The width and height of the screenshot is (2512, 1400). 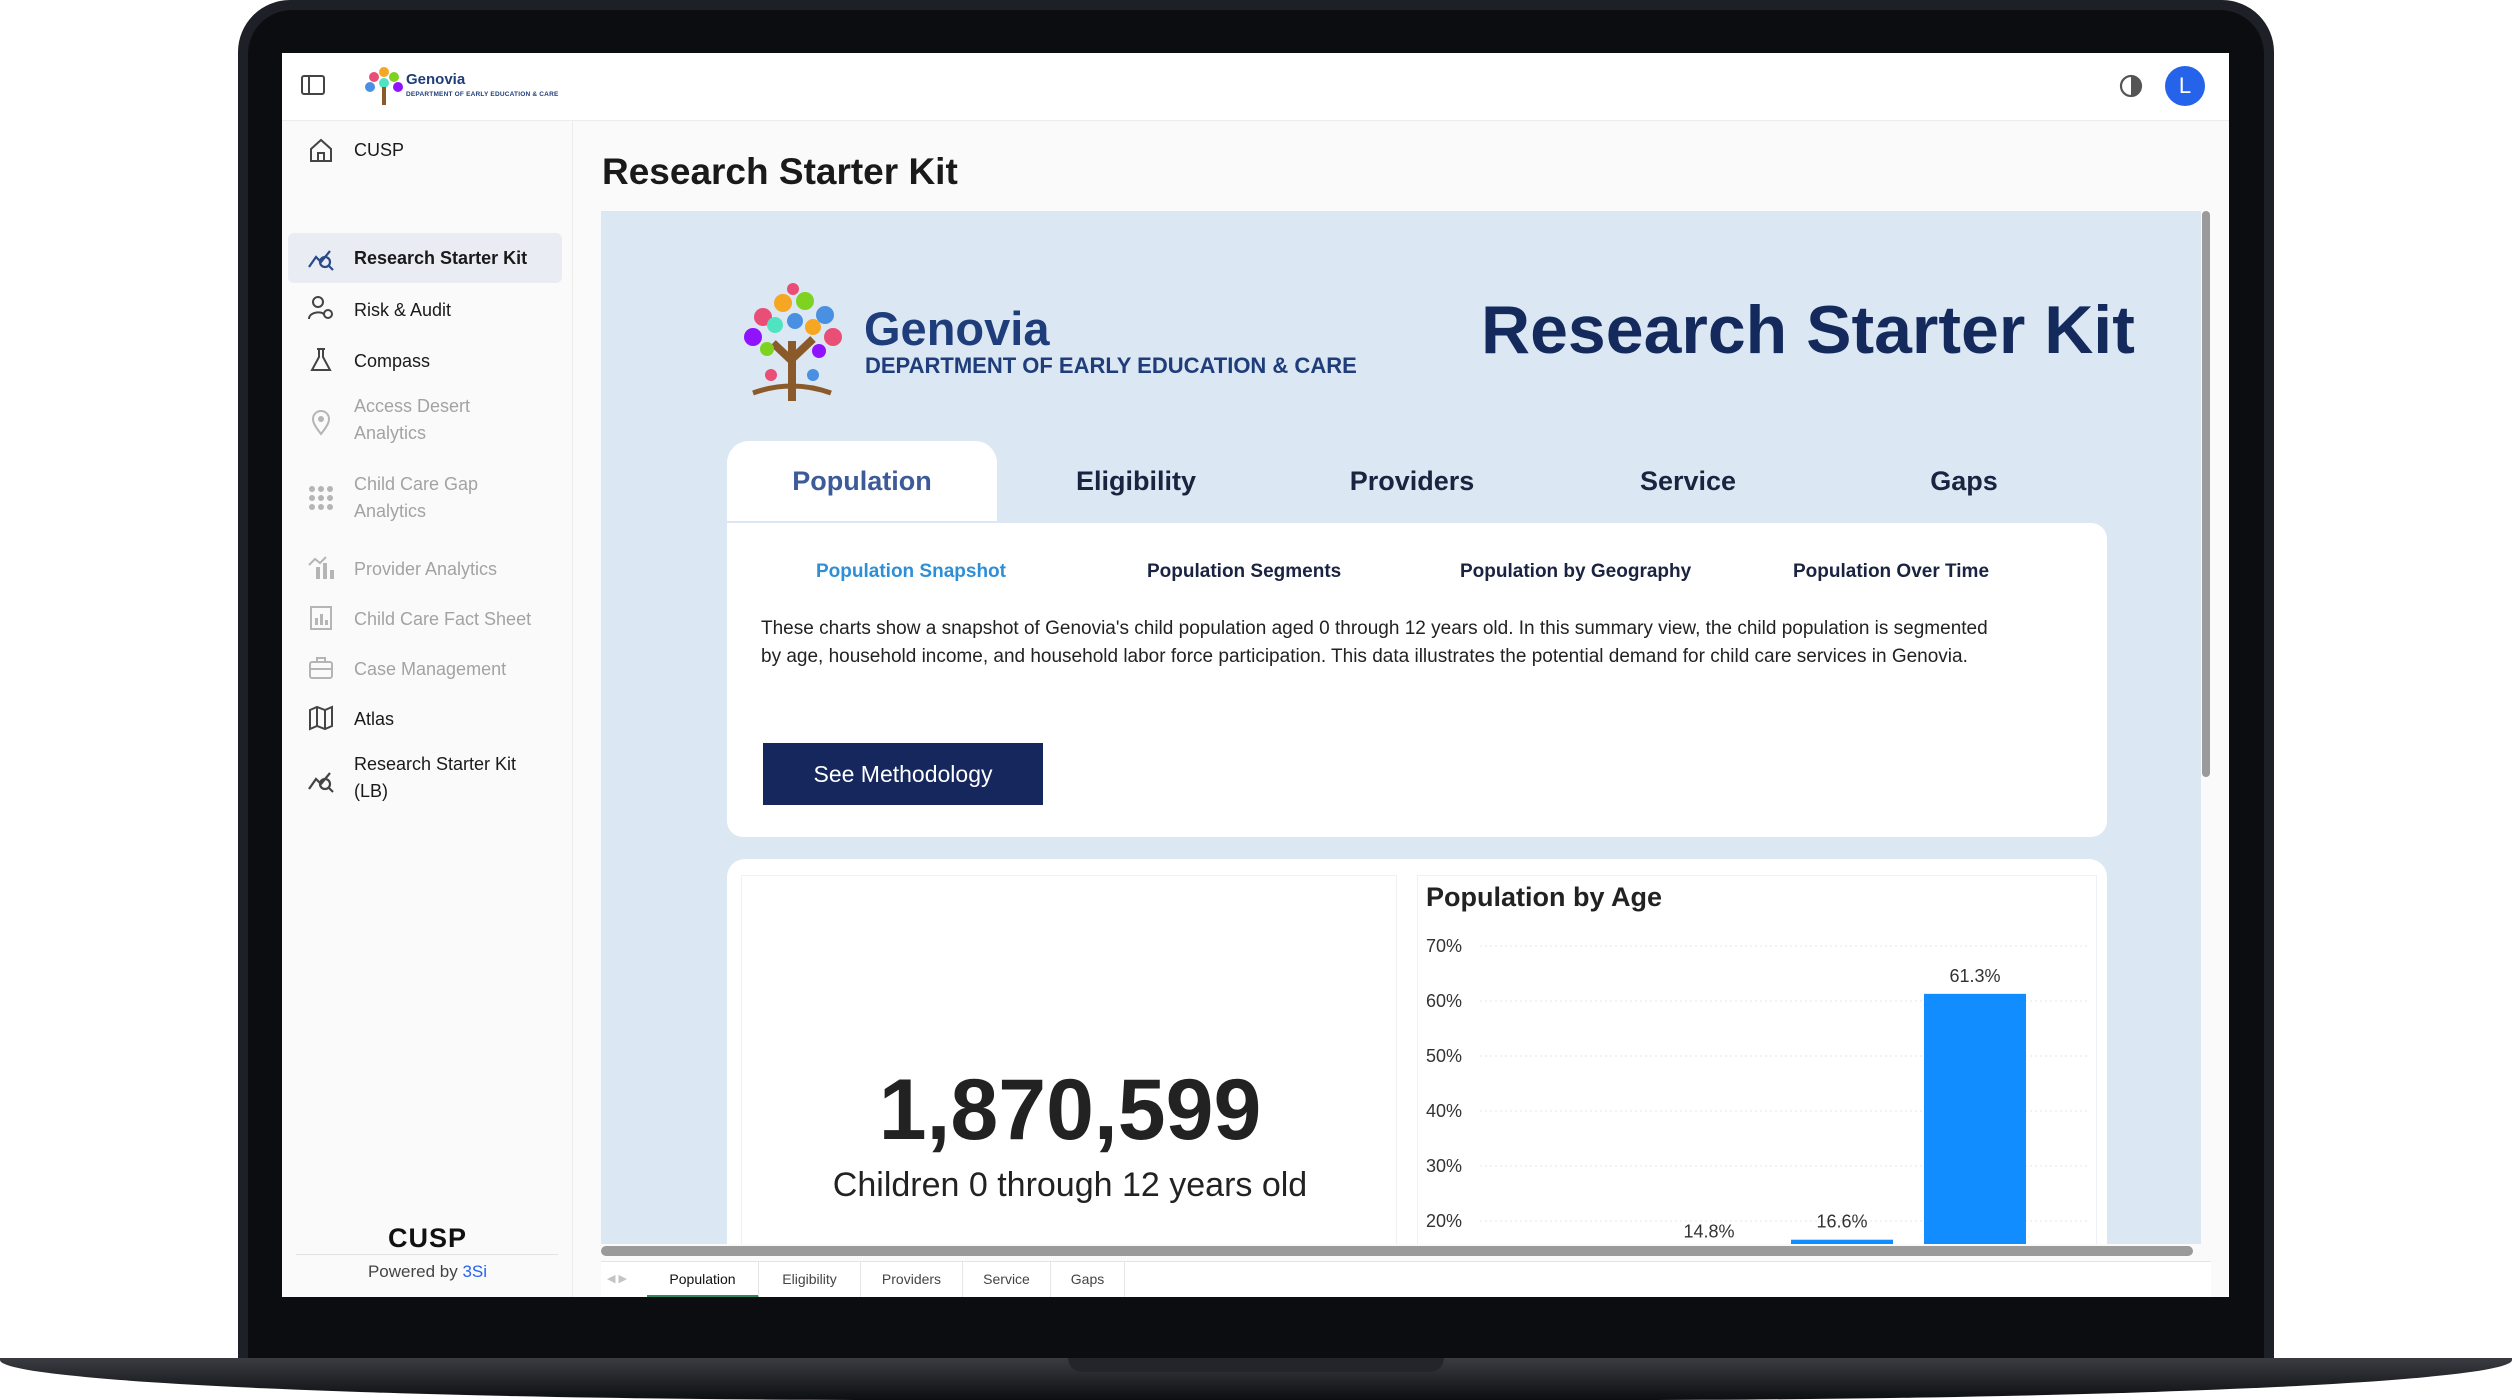 What do you see at coordinates (321, 567) in the screenshot?
I see `provider-chart-icon` at bounding box center [321, 567].